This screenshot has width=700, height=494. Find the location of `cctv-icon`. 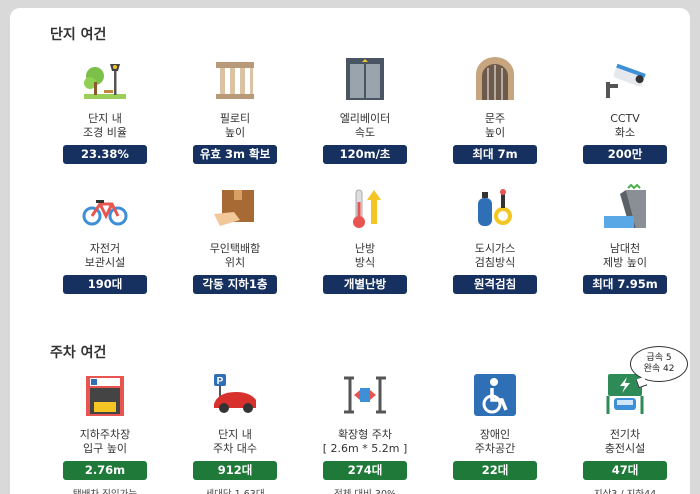

cctv-icon is located at coordinates (626, 80).